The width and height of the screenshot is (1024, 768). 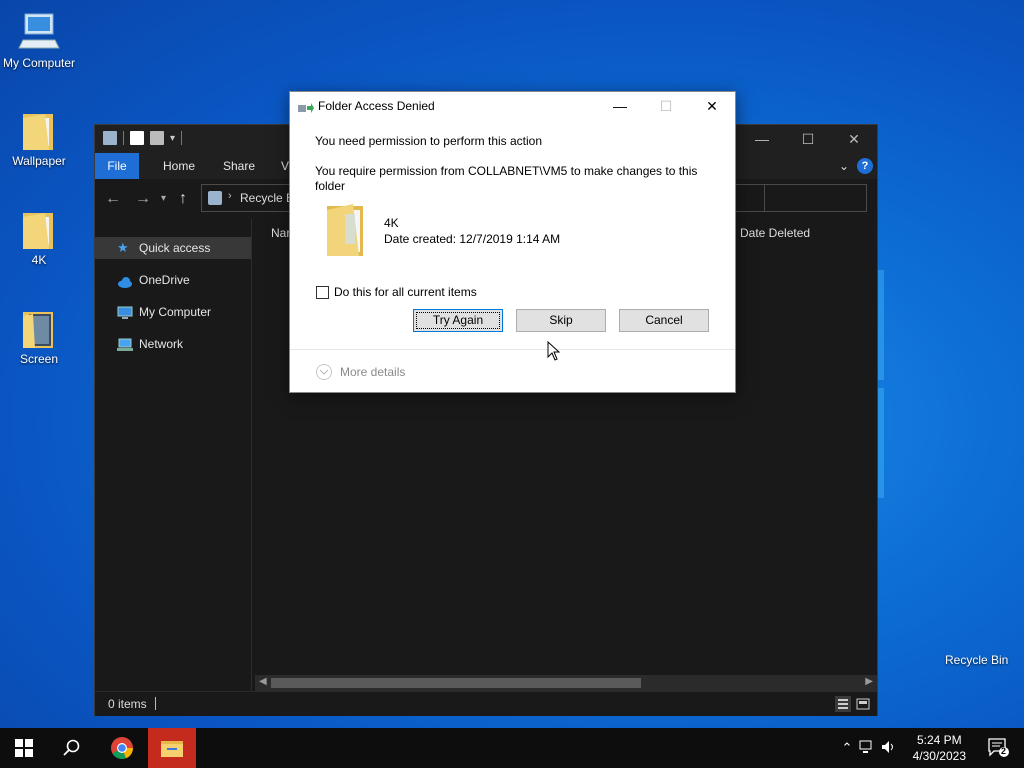 I want to click on back-arrow-icon: ←, so click(x=113, y=199).